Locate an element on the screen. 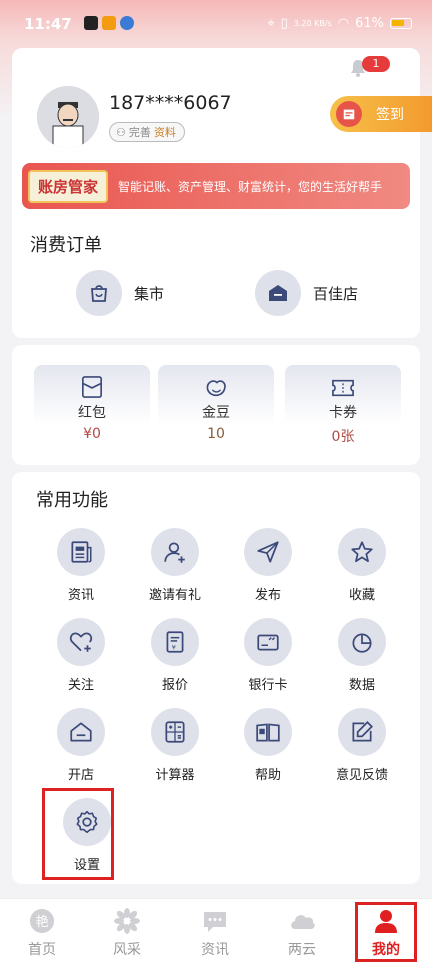  wallet-coupon-name: 卡券 is located at coordinates (343, 413).